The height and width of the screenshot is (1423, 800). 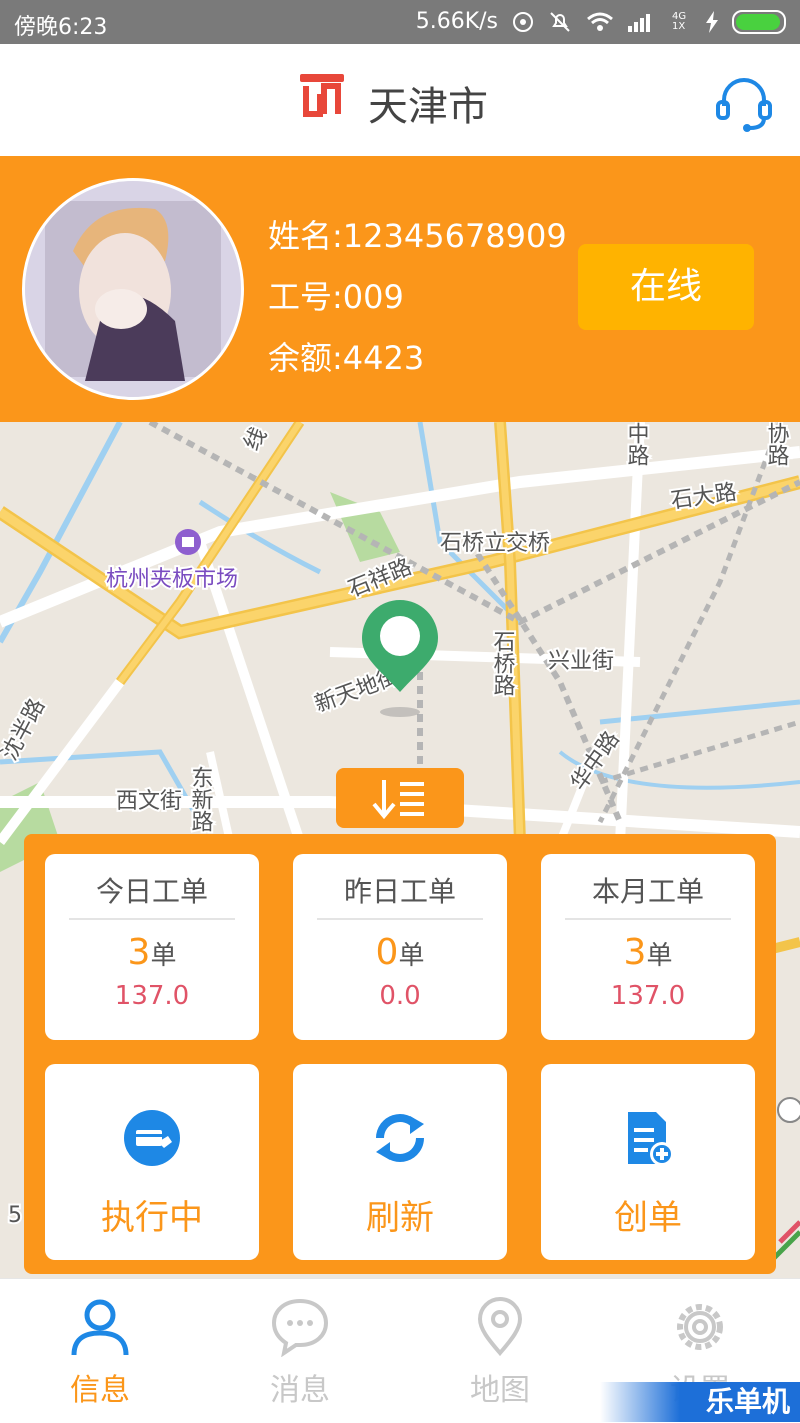 I want to click on user-icon, so click(x=100, y=1327).